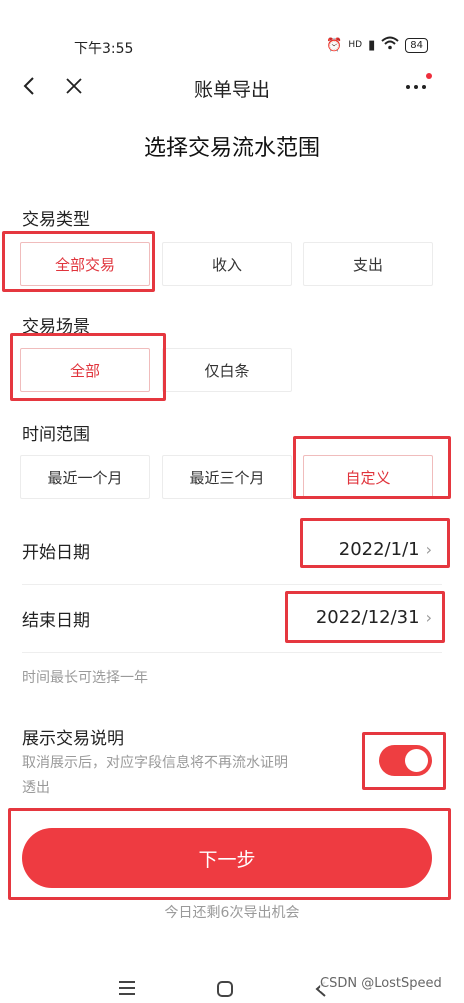 This screenshot has height=1003, width=464. What do you see at coordinates (225, 991) in the screenshot?
I see `home-icon` at bounding box center [225, 991].